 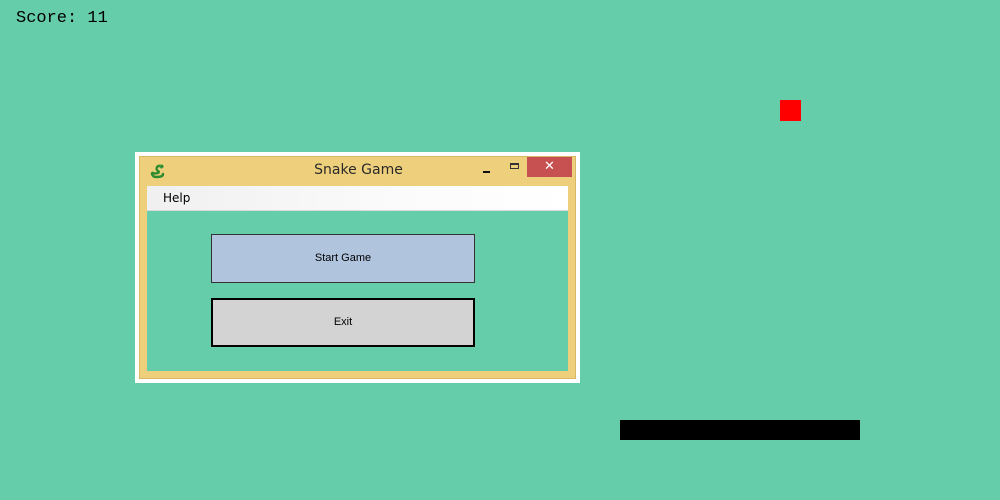 I want to click on food-pellet, so click(x=790, y=110).